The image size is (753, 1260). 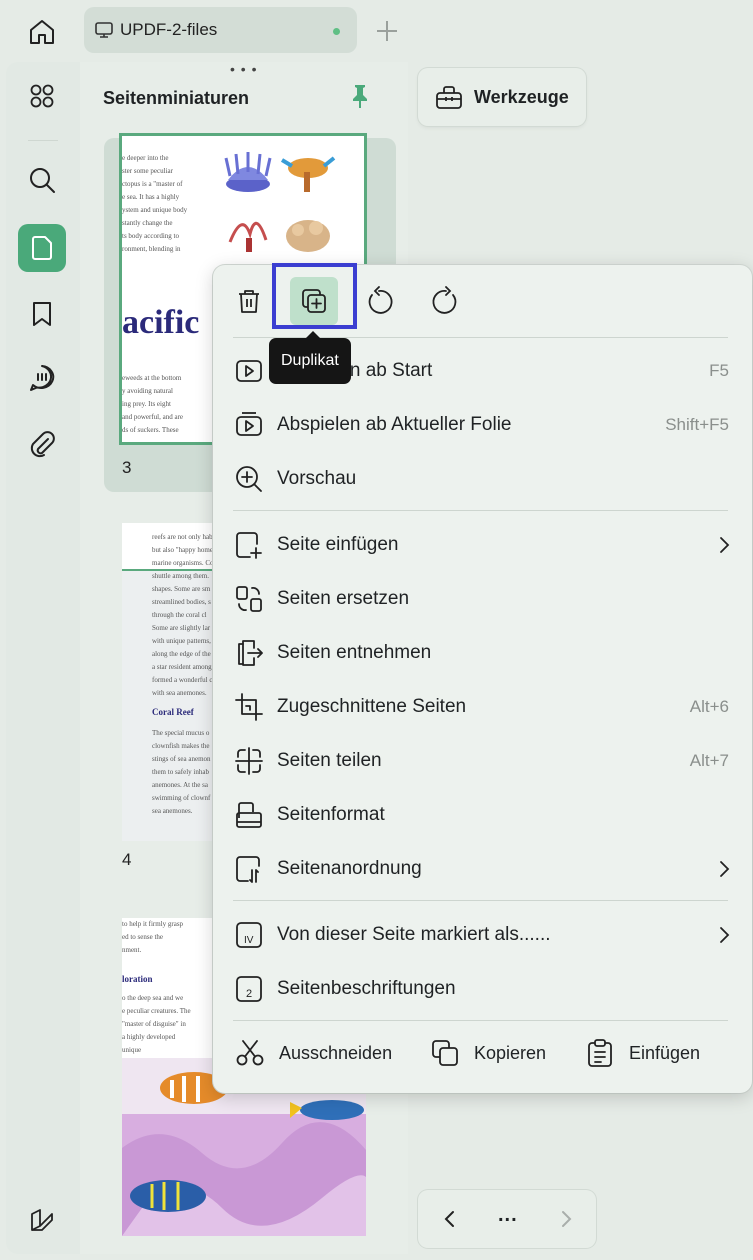 I want to click on page-label-2-icon: 2, so click(x=249, y=989).